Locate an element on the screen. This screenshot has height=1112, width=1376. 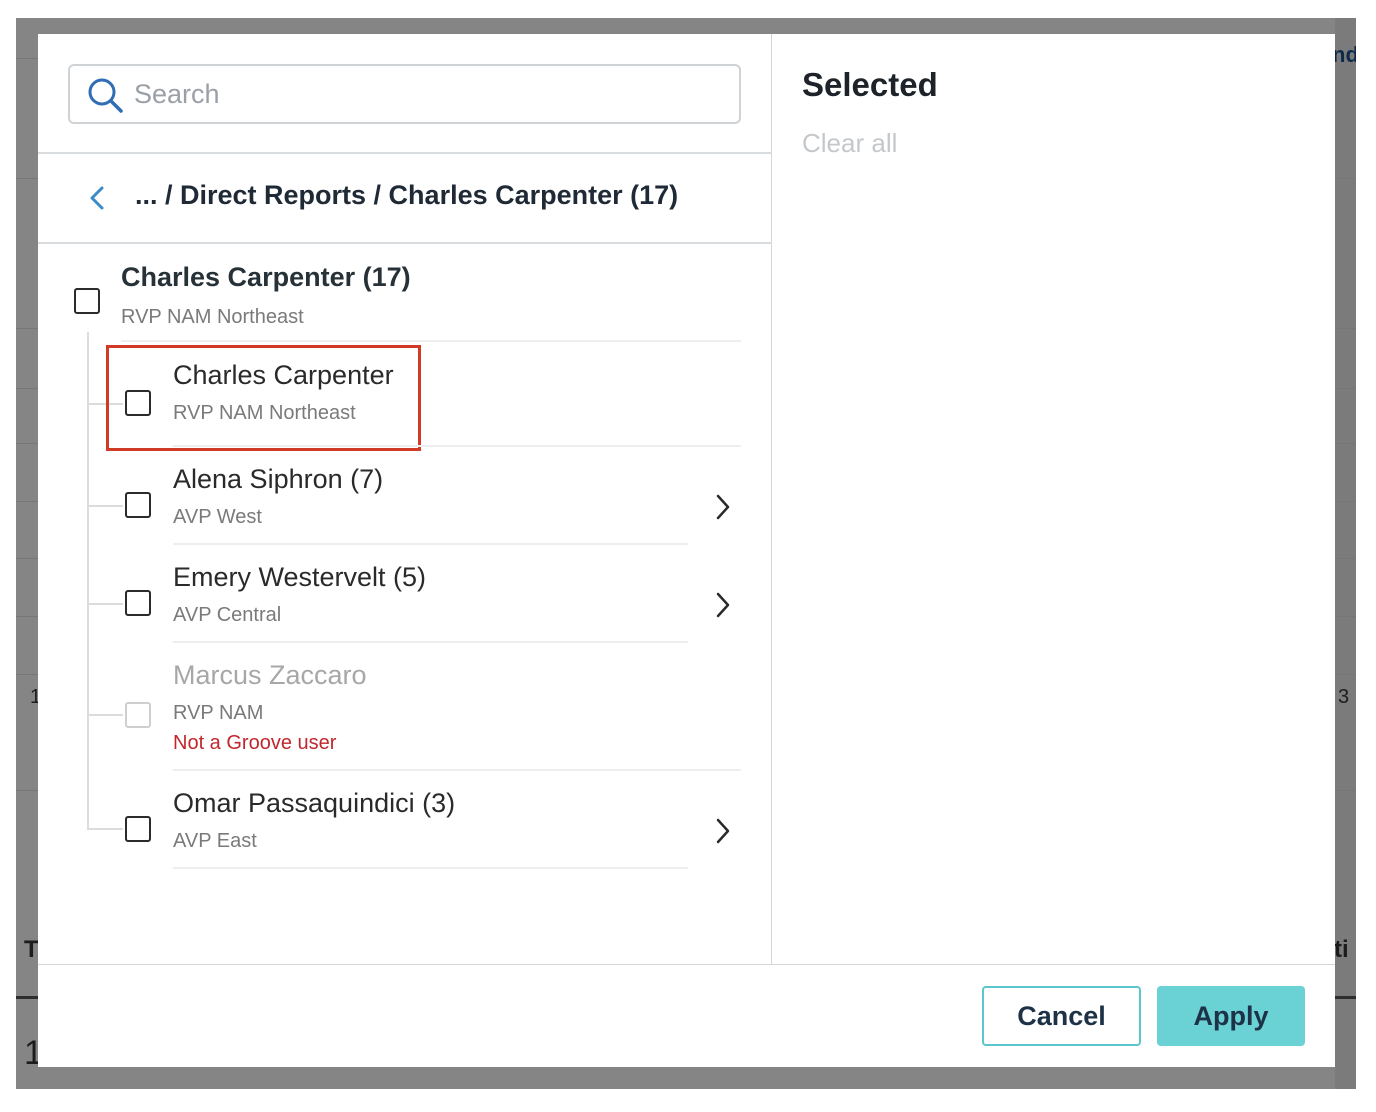
clear-all-link: Clear all is located at coordinates (849, 143).